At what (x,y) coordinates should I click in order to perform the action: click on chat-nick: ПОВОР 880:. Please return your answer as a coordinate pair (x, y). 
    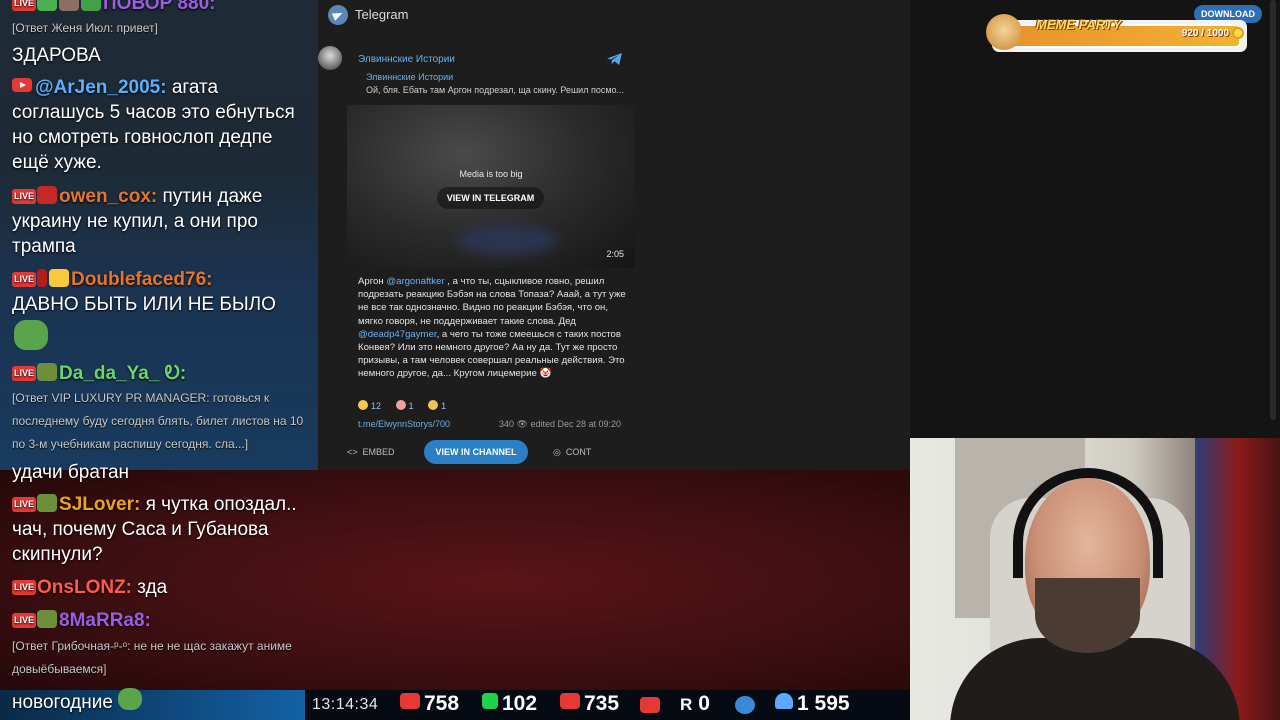
    Looking at the image, I should click on (159, 7).